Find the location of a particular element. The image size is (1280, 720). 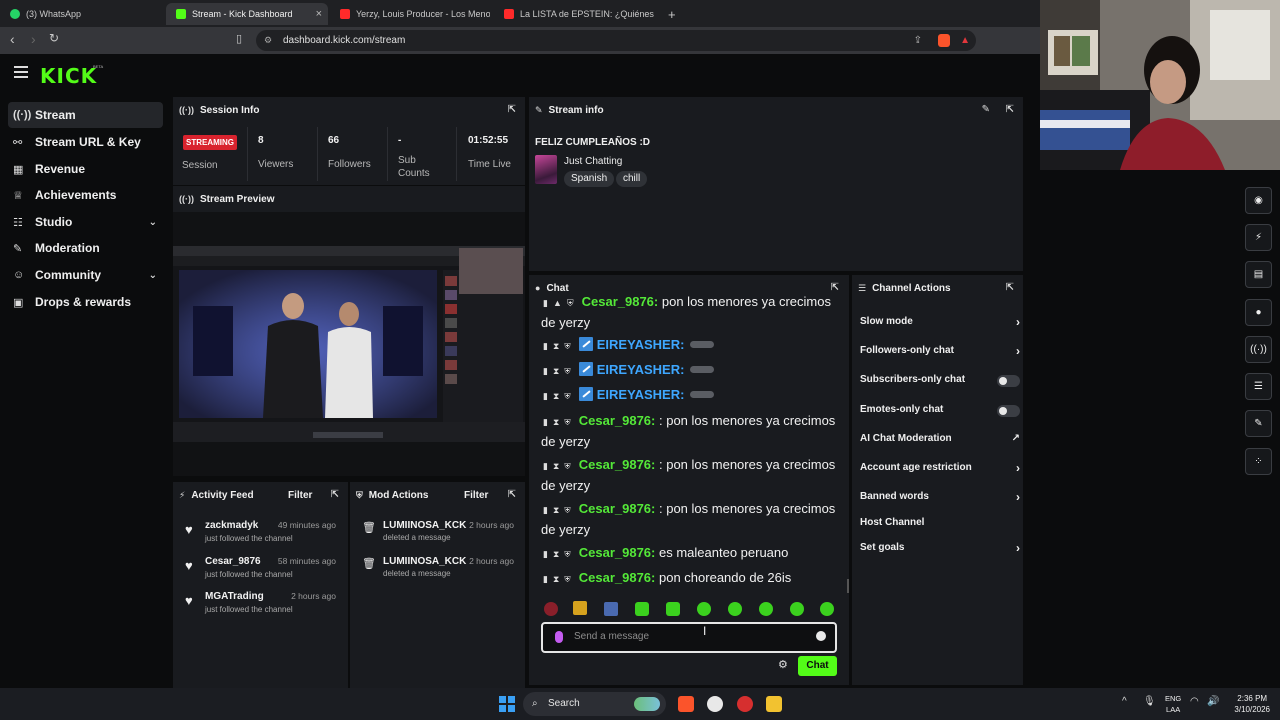

edit-icon: ✎ is located at coordinates (986, 109).